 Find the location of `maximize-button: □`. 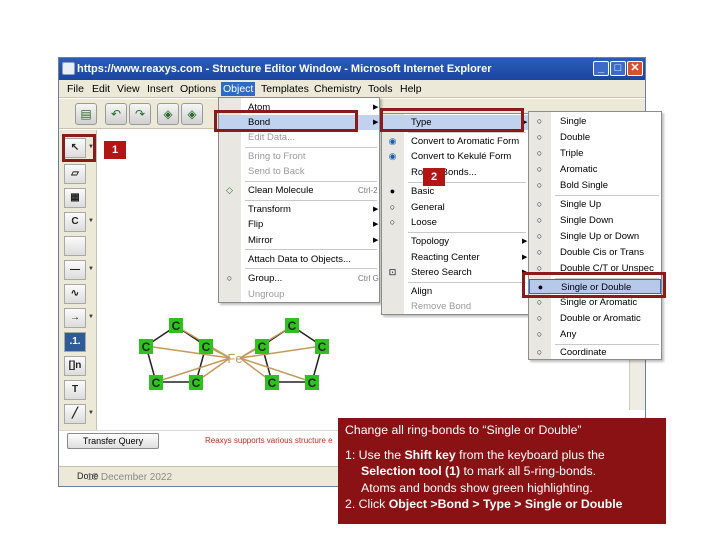

maximize-button: □ is located at coordinates (618, 68).